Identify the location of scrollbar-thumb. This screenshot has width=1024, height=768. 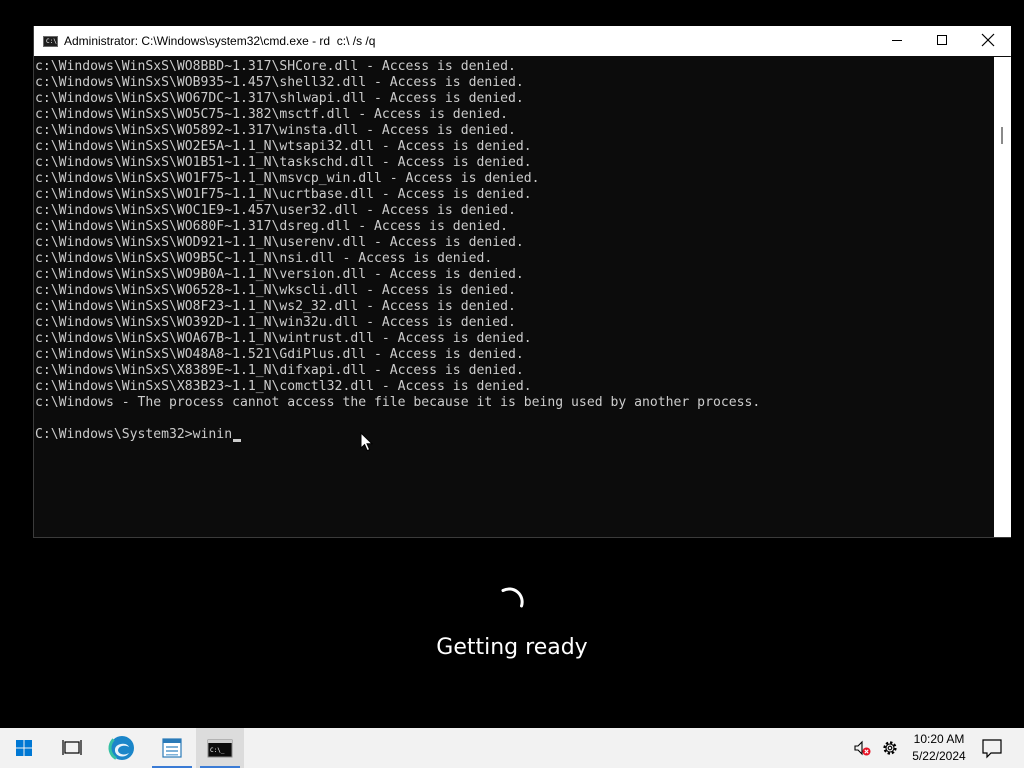
(1002, 135).